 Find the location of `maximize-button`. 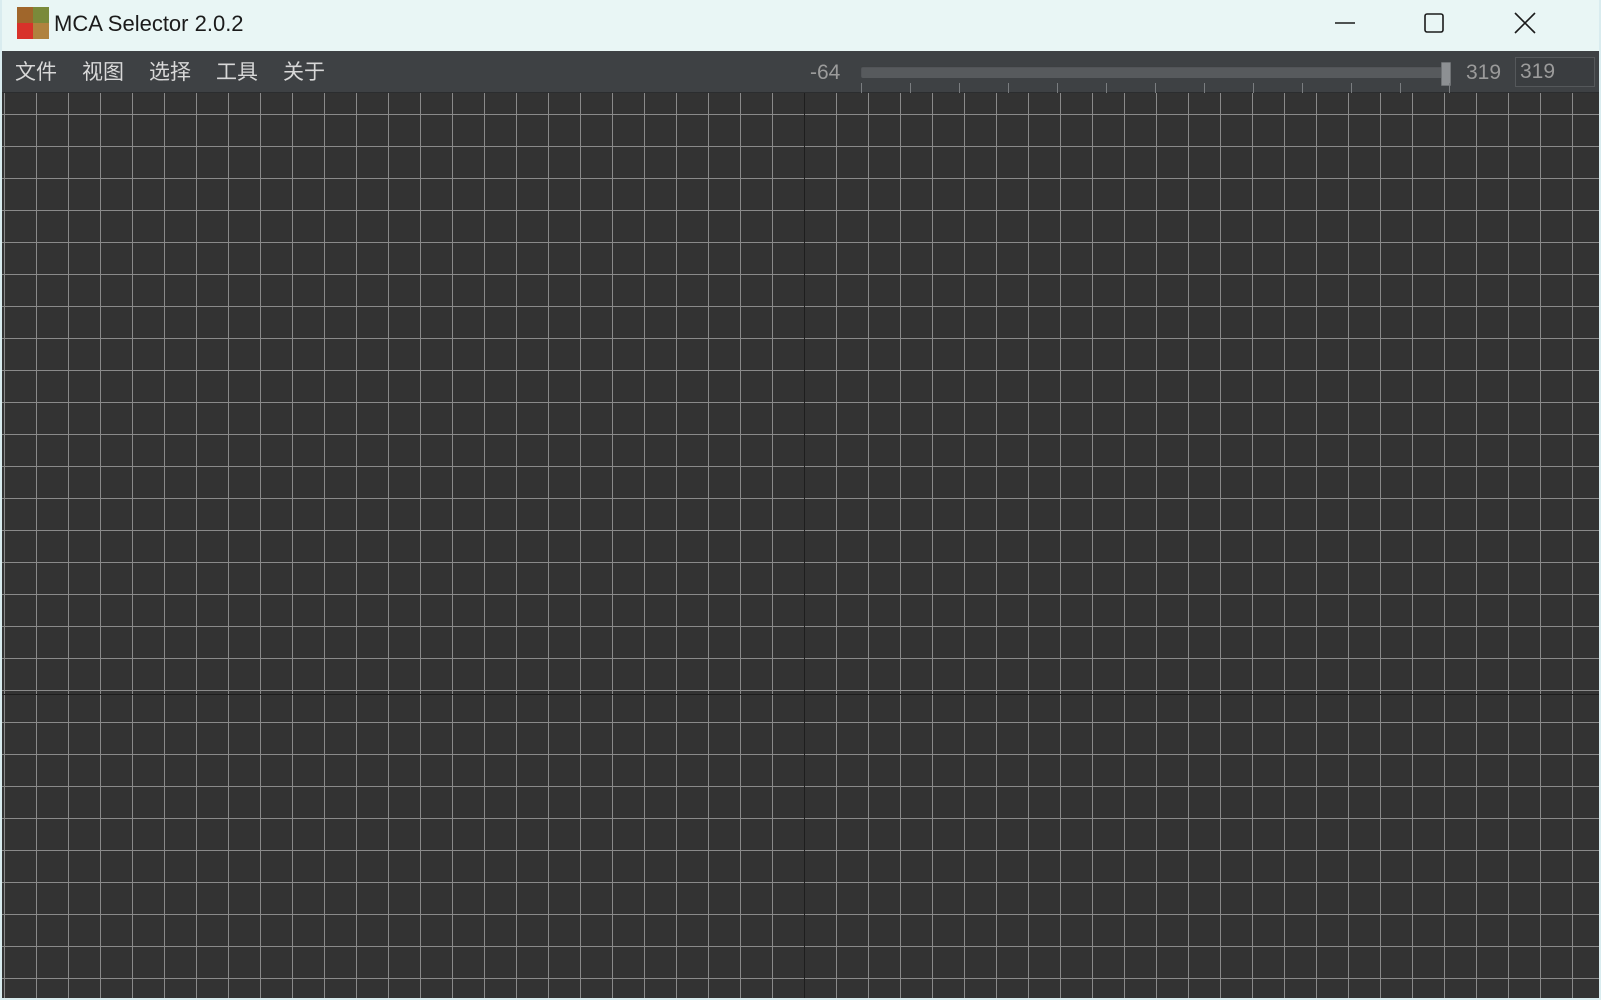

maximize-button is located at coordinates (1434, 23).